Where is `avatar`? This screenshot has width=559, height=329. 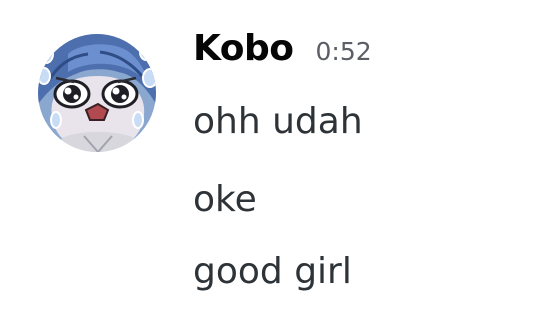 avatar is located at coordinates (97, 93).